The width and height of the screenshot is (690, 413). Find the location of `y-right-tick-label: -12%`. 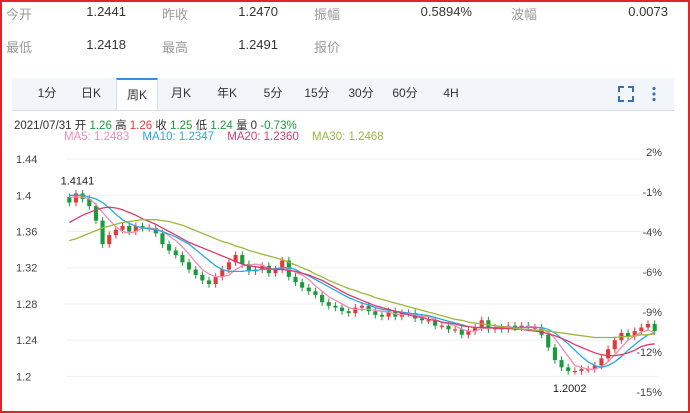

y-right-tick-label: -12% is located at coordinates (649, 353).